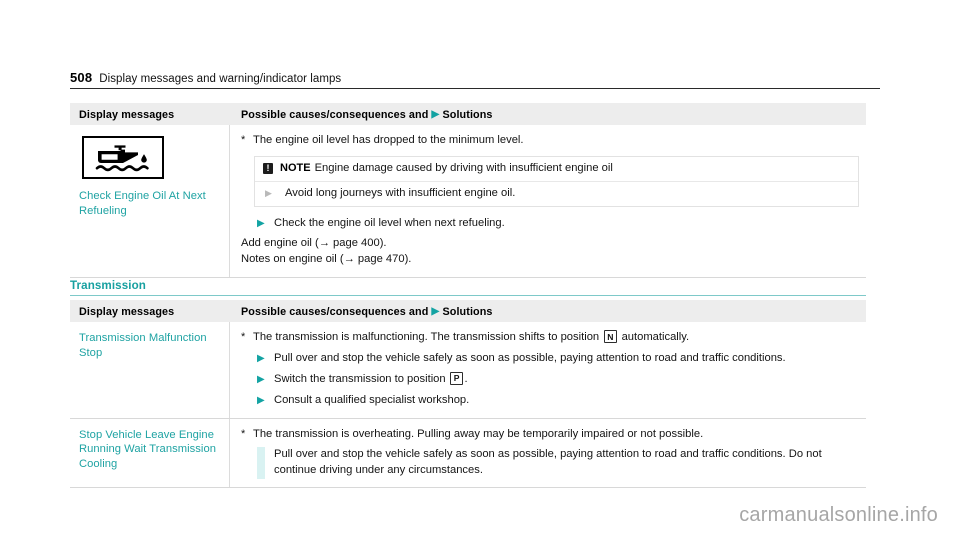 Image resolution: width=960 pixels, height=533 pixels. Describe the element at coordinates (142, 203) in the screenshot. I see `display-message-label: Check Engine Oil At Next Refueling` at that location.